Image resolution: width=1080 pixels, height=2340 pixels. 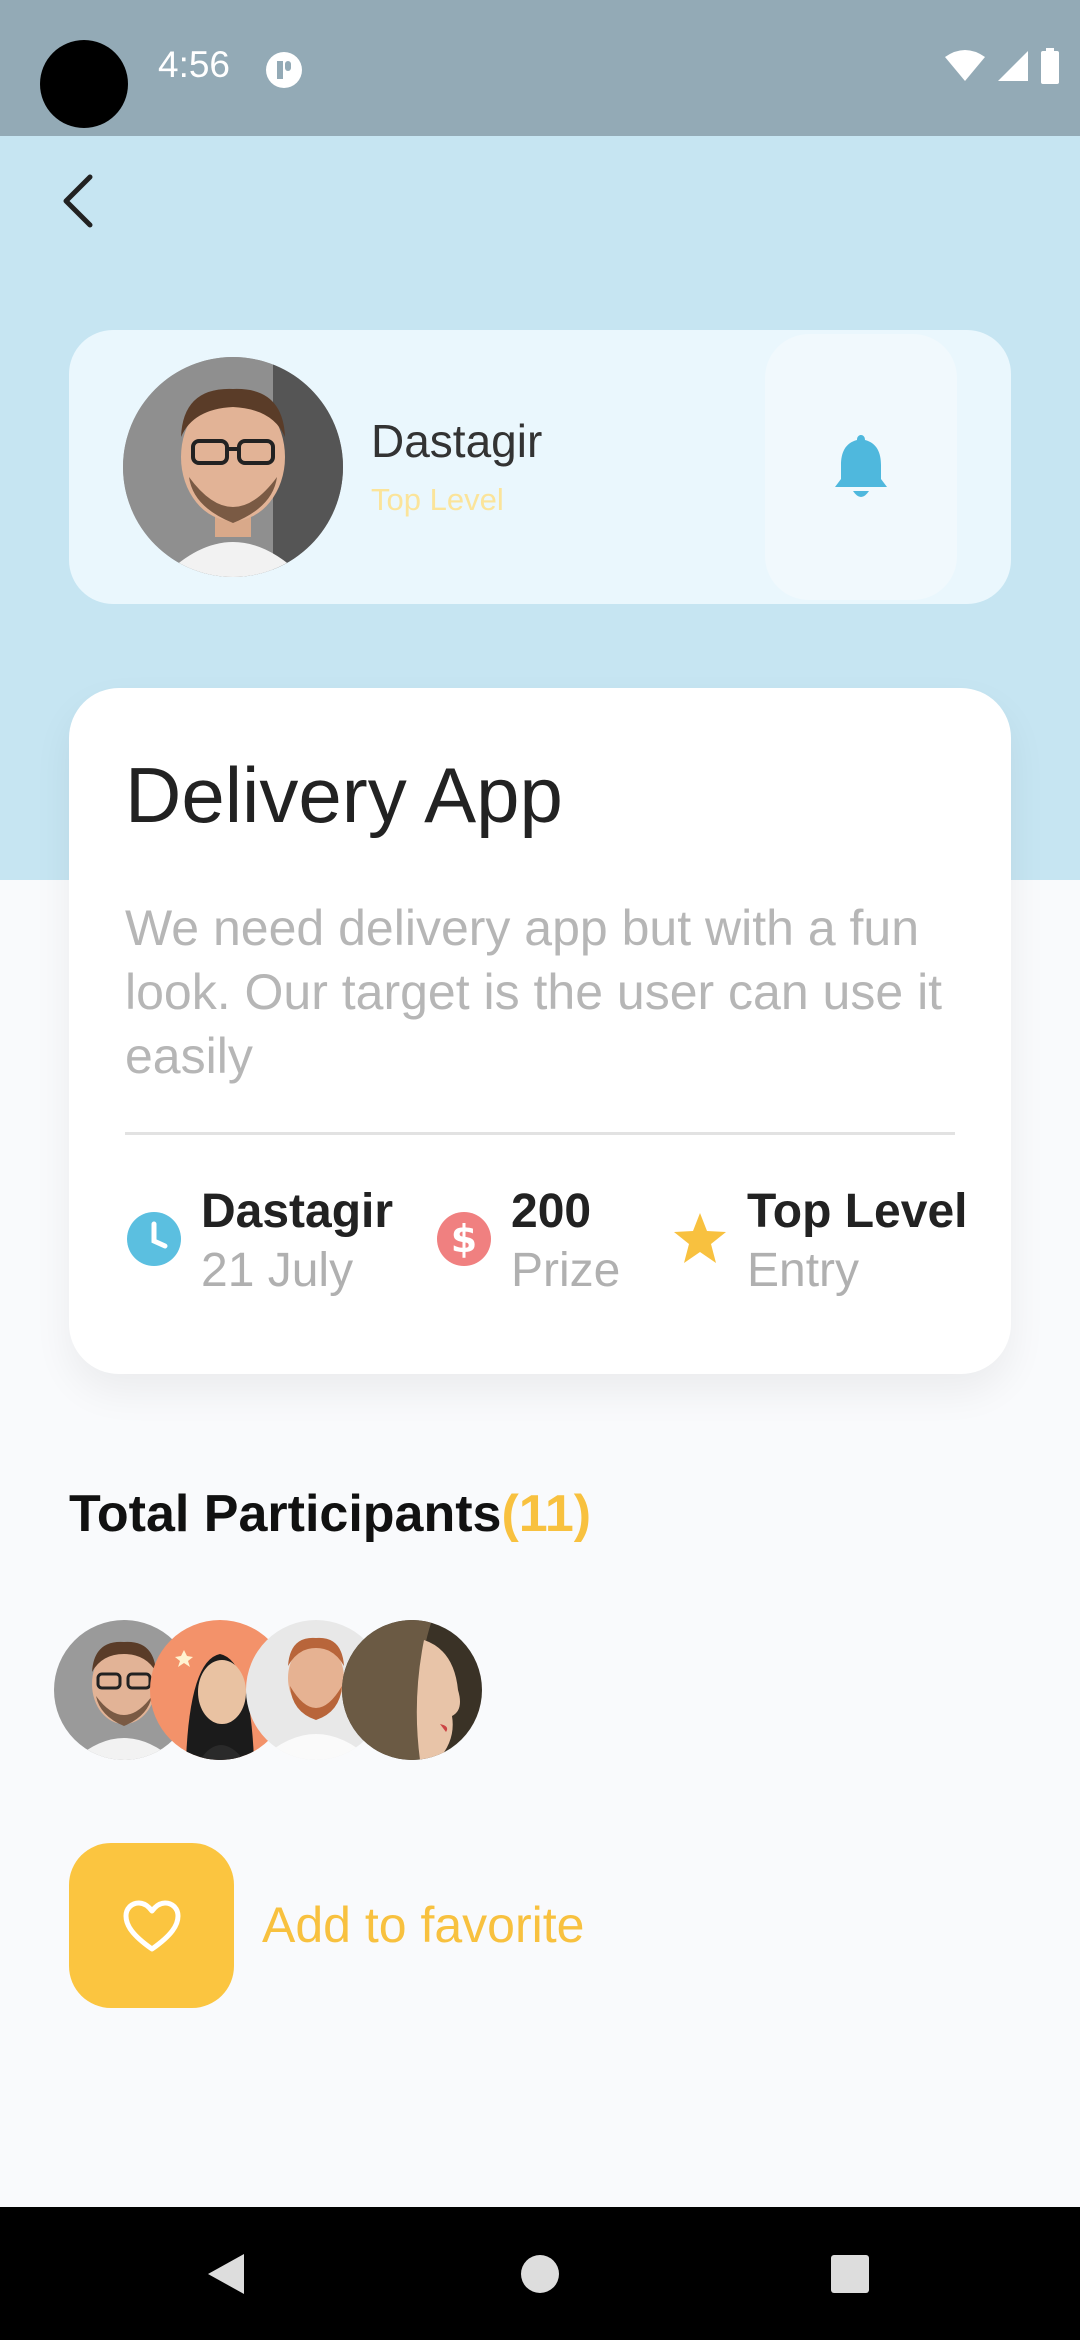 I want to click on divider, so click(x=540, y=1133).